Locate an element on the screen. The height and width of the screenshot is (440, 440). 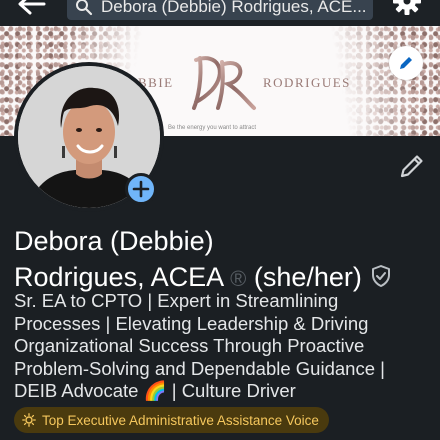
gear-icon is located at coordinates (407, 8).